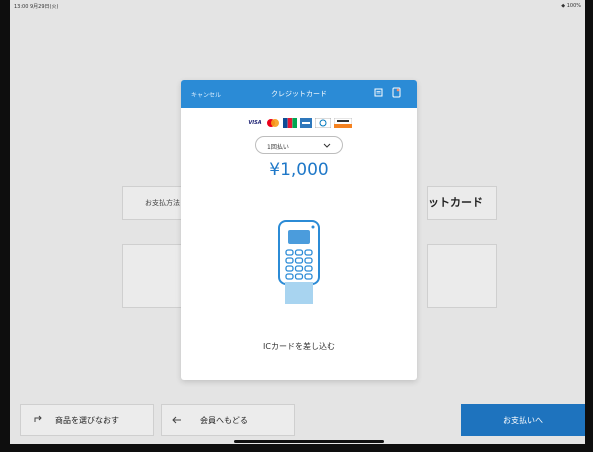 This screenshot has height=452, width=593. I want to click on back-to-member-button: 会員へもどる, so click(228, 420).